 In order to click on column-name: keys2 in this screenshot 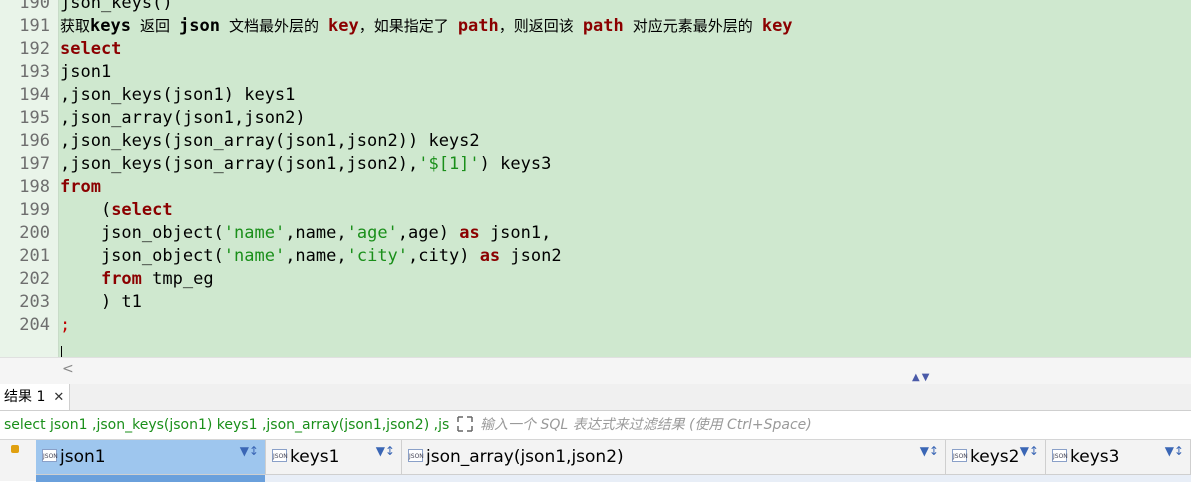, I will do `click(995, 457)`.